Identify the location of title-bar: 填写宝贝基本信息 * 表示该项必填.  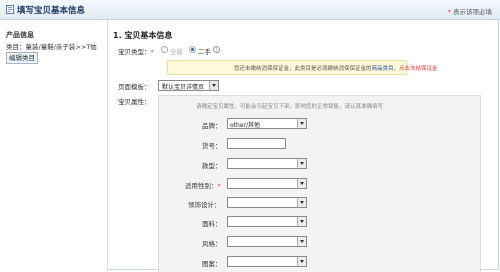
(250, 10).